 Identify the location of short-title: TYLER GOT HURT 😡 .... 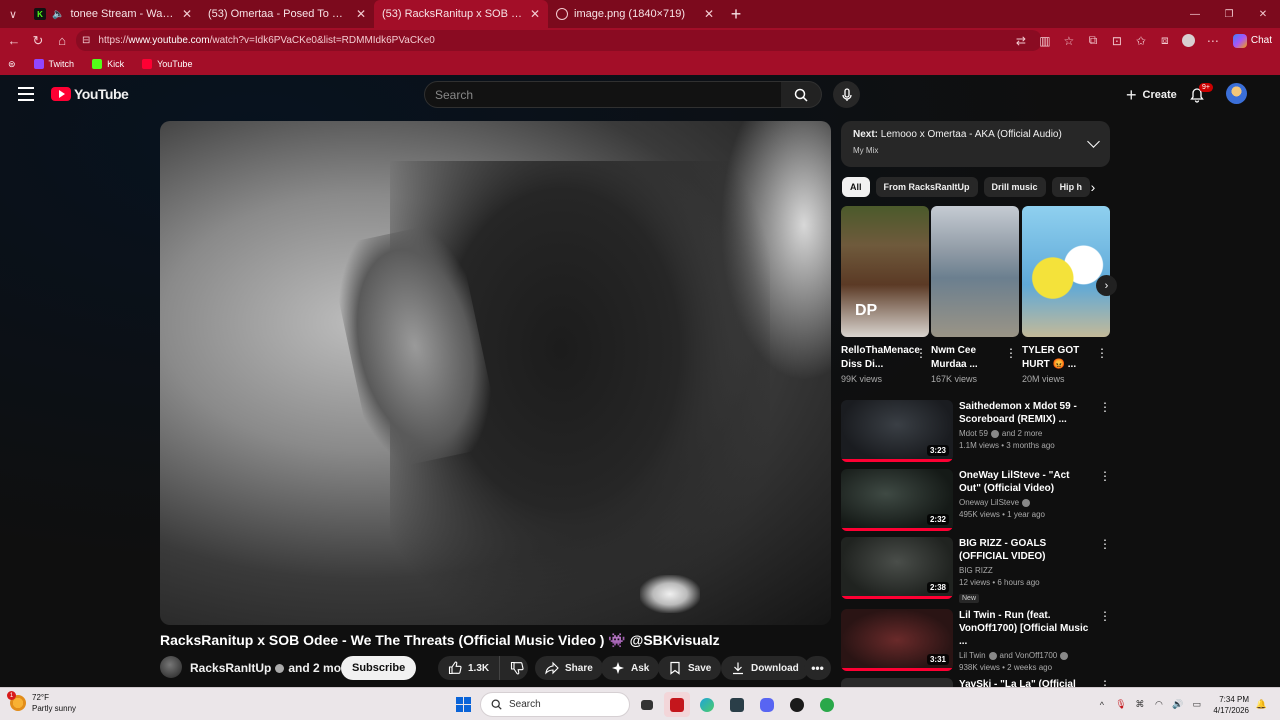
(1058, 358).